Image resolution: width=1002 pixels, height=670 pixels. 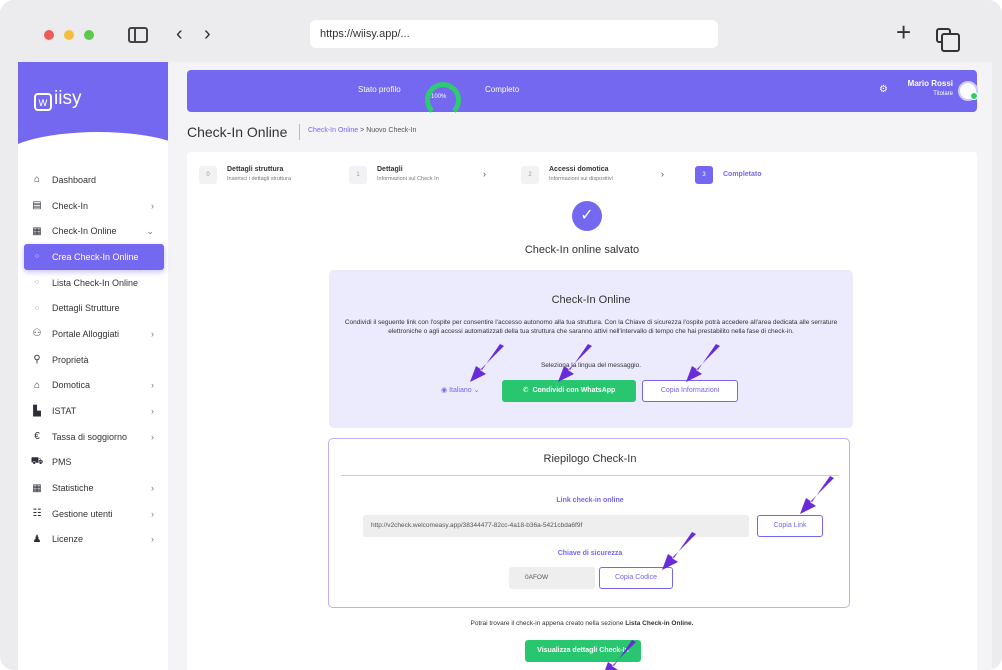 I want to click on close-window-dot, so click(x=49, y=35).